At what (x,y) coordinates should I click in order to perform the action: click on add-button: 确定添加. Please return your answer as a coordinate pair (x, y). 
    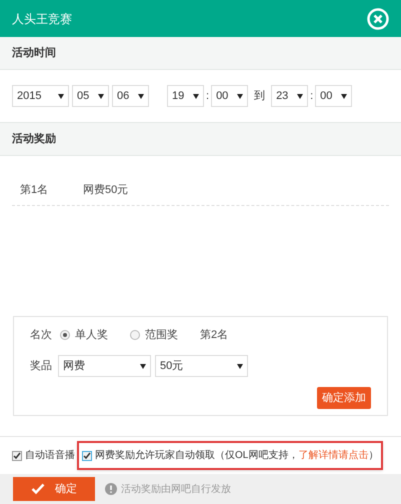
    Looking at the image, I should click on (344, 398).